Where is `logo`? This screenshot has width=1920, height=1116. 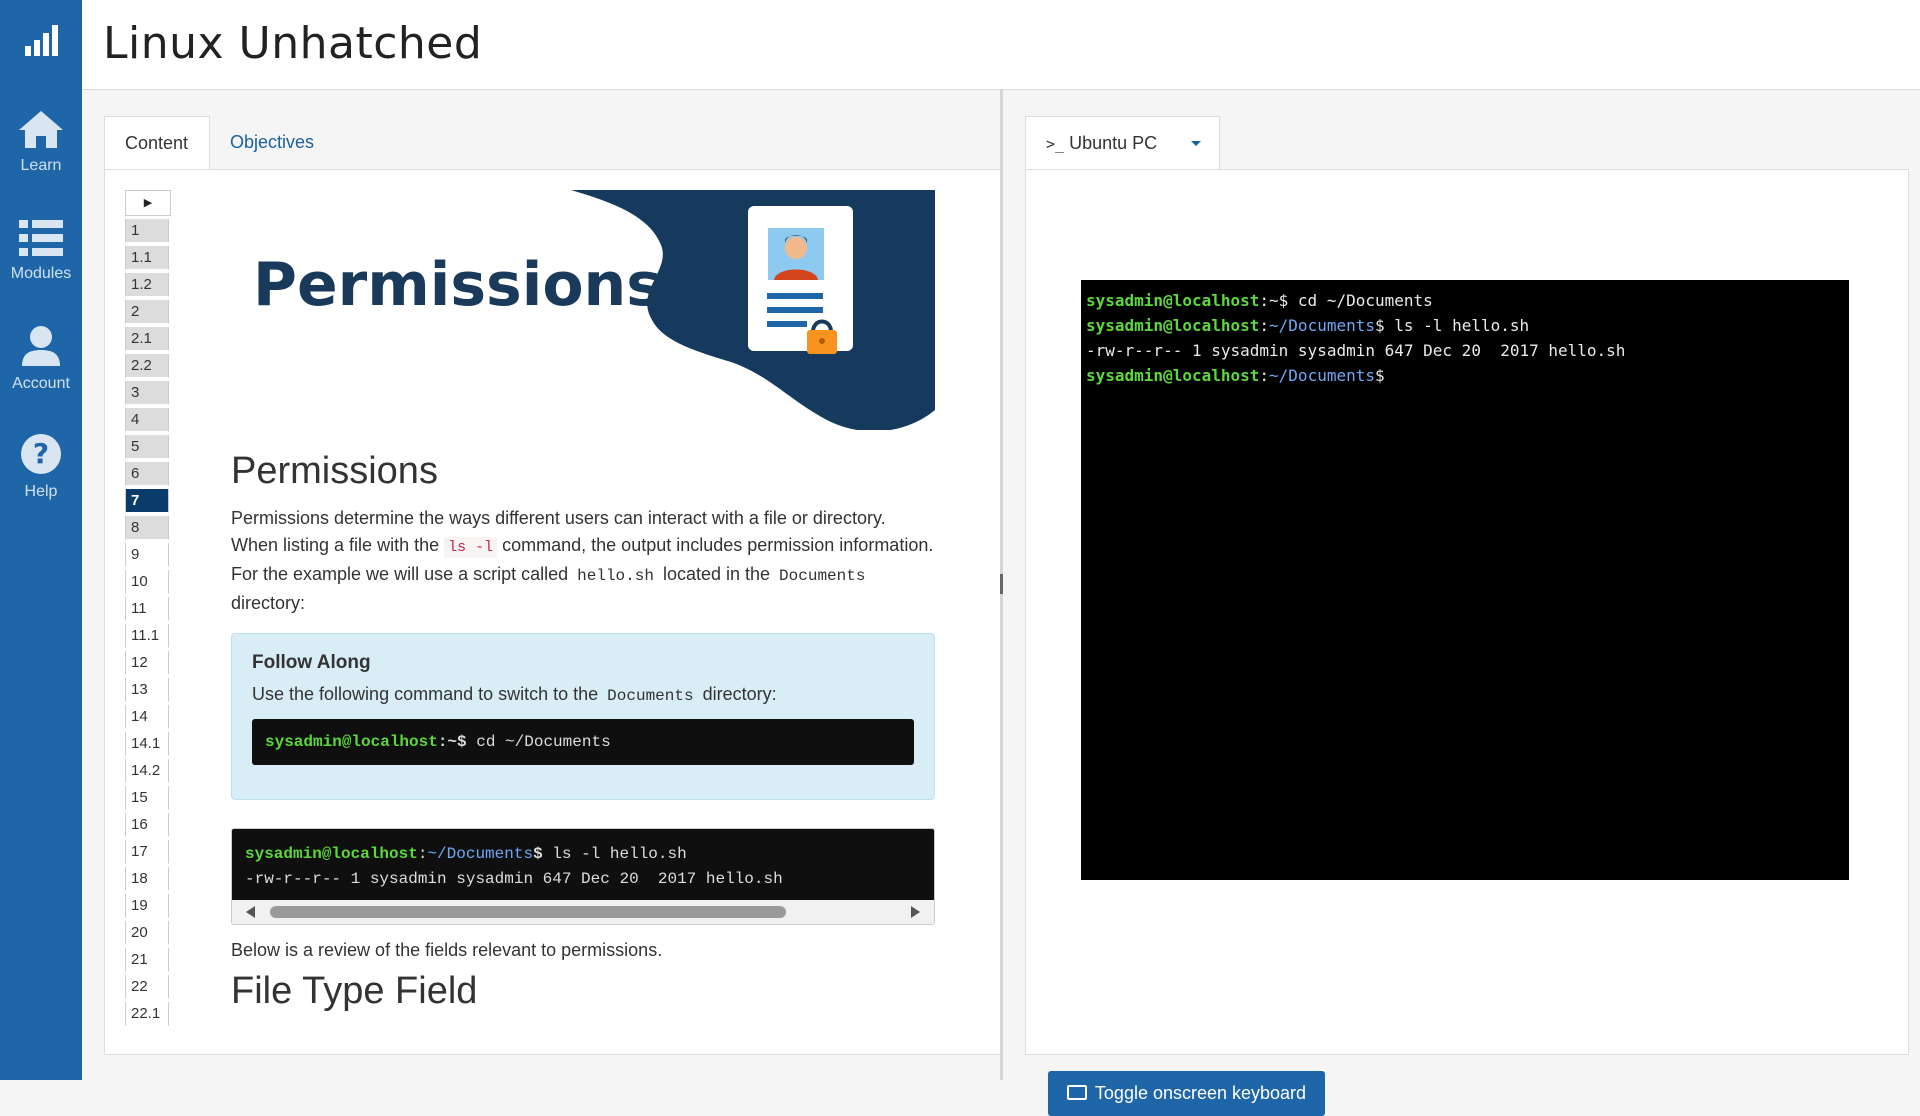 logo is located at coordinates (41, 42).